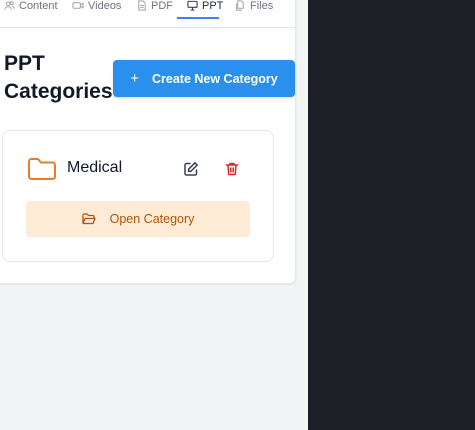 The image size is (475, 430). Describe the element at coordinates (142, 5) in the screenshot. I see `file-text-icon` at that location.